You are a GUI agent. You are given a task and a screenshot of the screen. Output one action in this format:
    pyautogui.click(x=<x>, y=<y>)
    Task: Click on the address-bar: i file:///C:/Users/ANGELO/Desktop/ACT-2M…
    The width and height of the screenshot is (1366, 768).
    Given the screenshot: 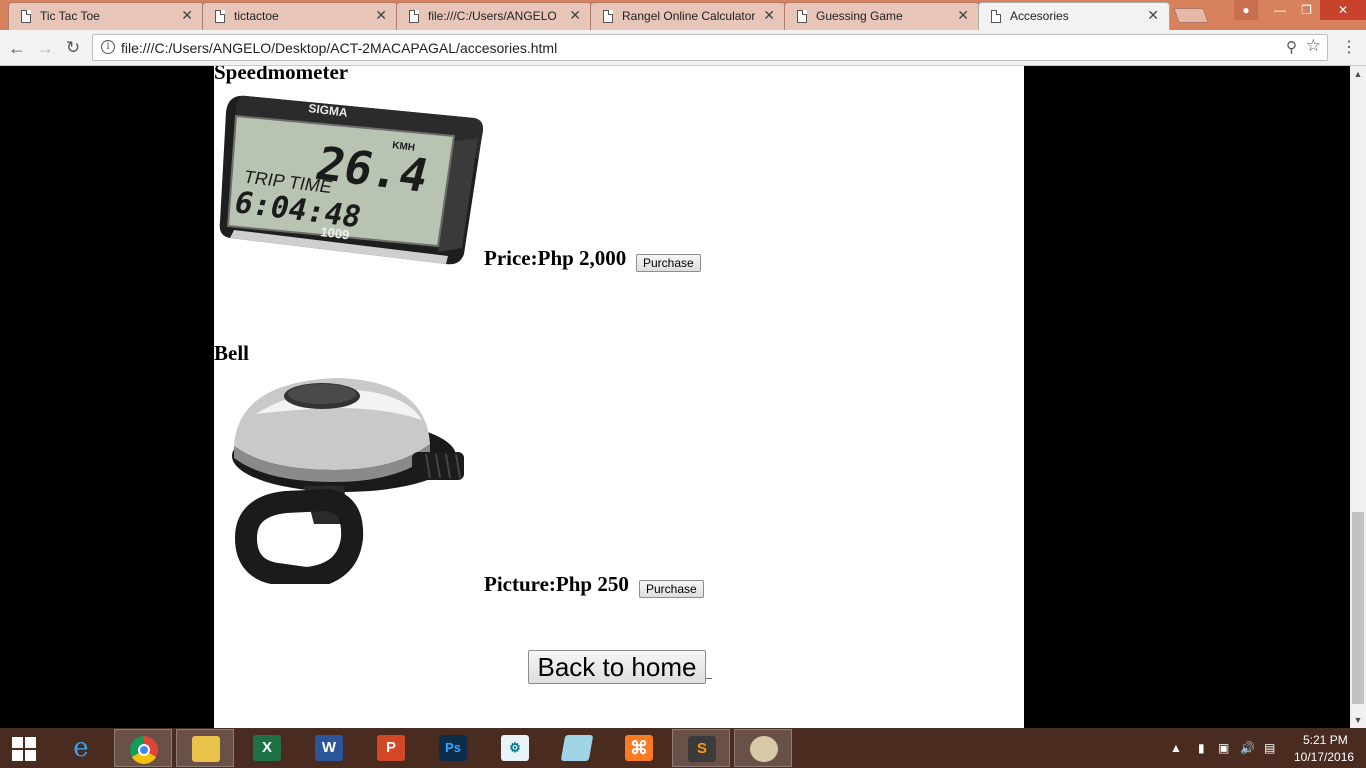 What is the action you would take?
    pyautogui.click(x=710, y=47)
    